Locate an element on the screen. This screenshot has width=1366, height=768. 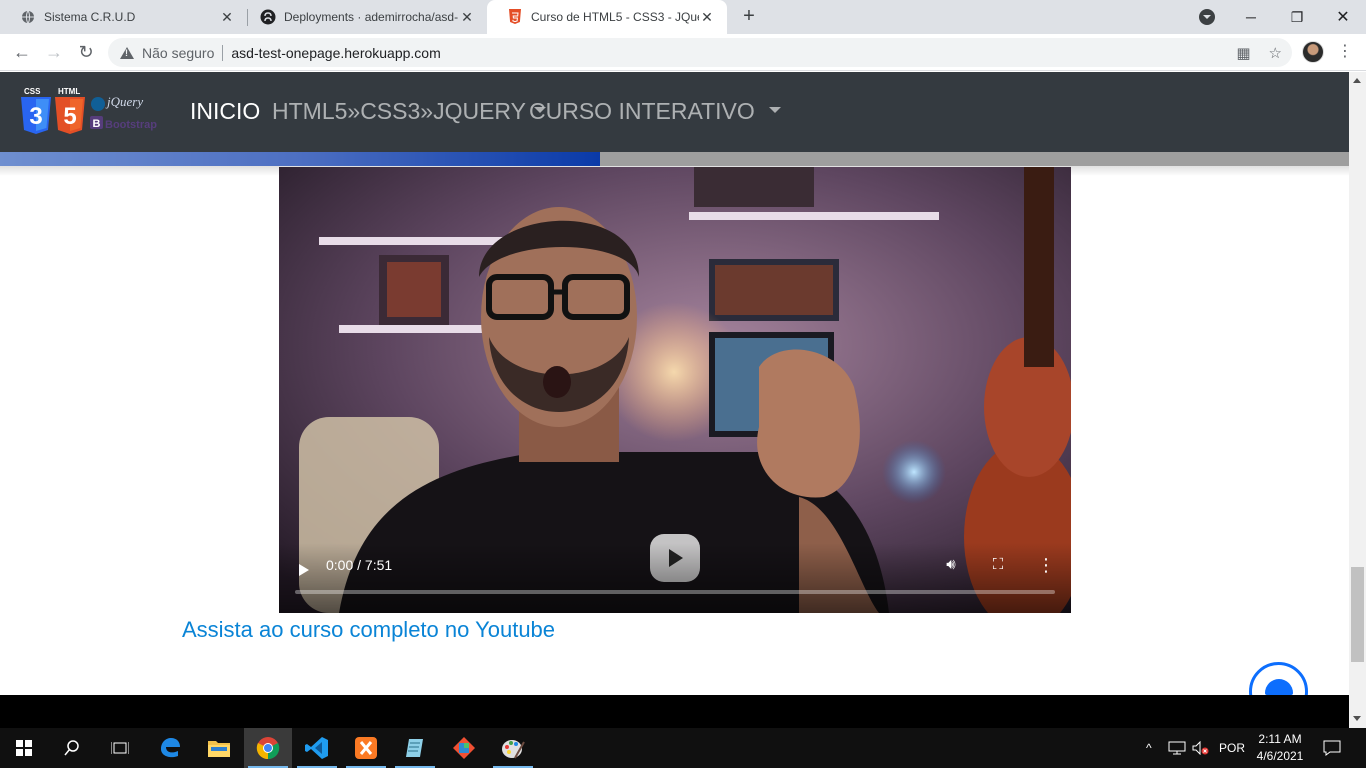
volume-icon: 🔊︎ is located at coordinates (951, 565).